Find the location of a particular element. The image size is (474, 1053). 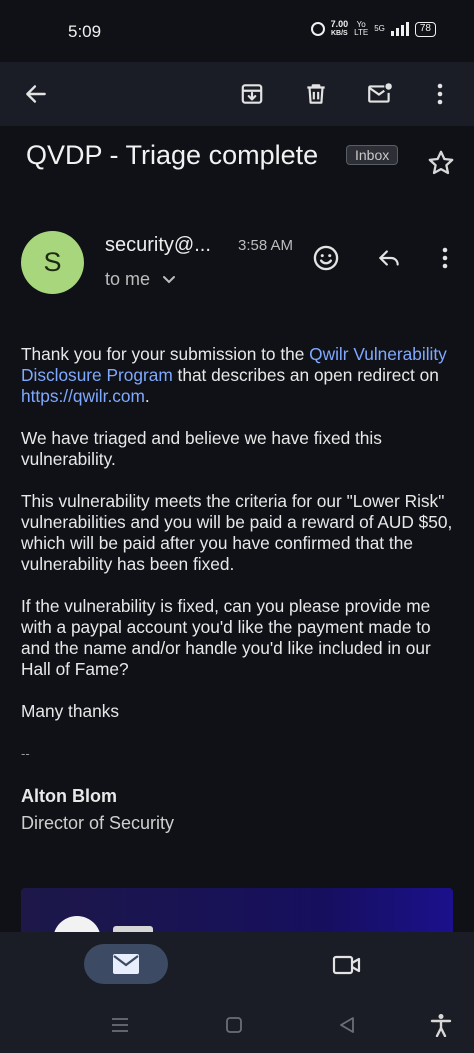

system-back-button is located at coordinates (347, 1025).